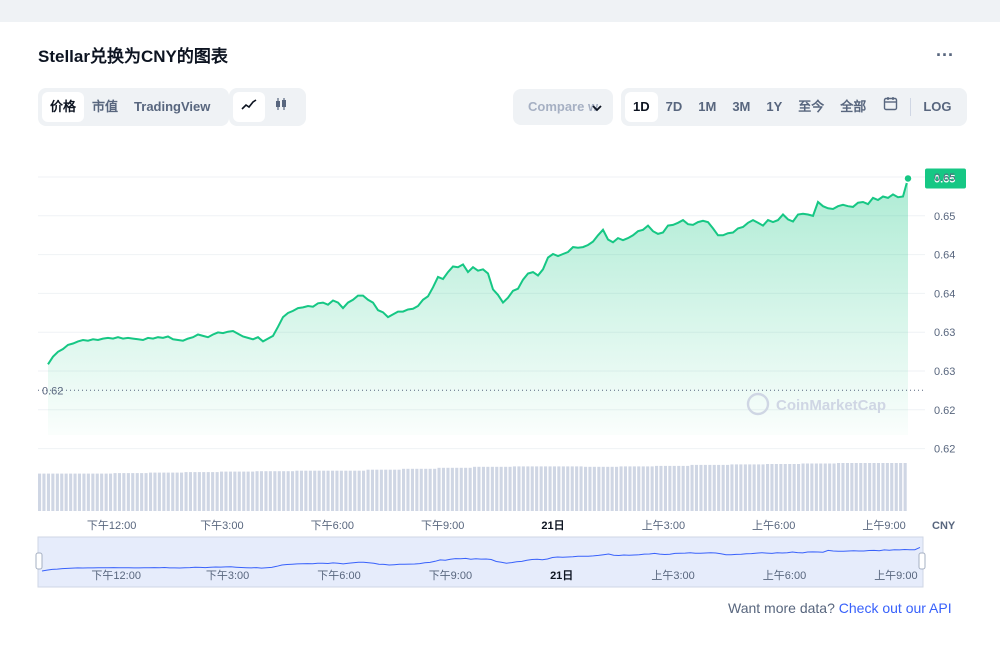  I want to click on time-range-tabs: 1D 7D 1M 3M 1Y 至今 全部 LOG, so click(794, 107).